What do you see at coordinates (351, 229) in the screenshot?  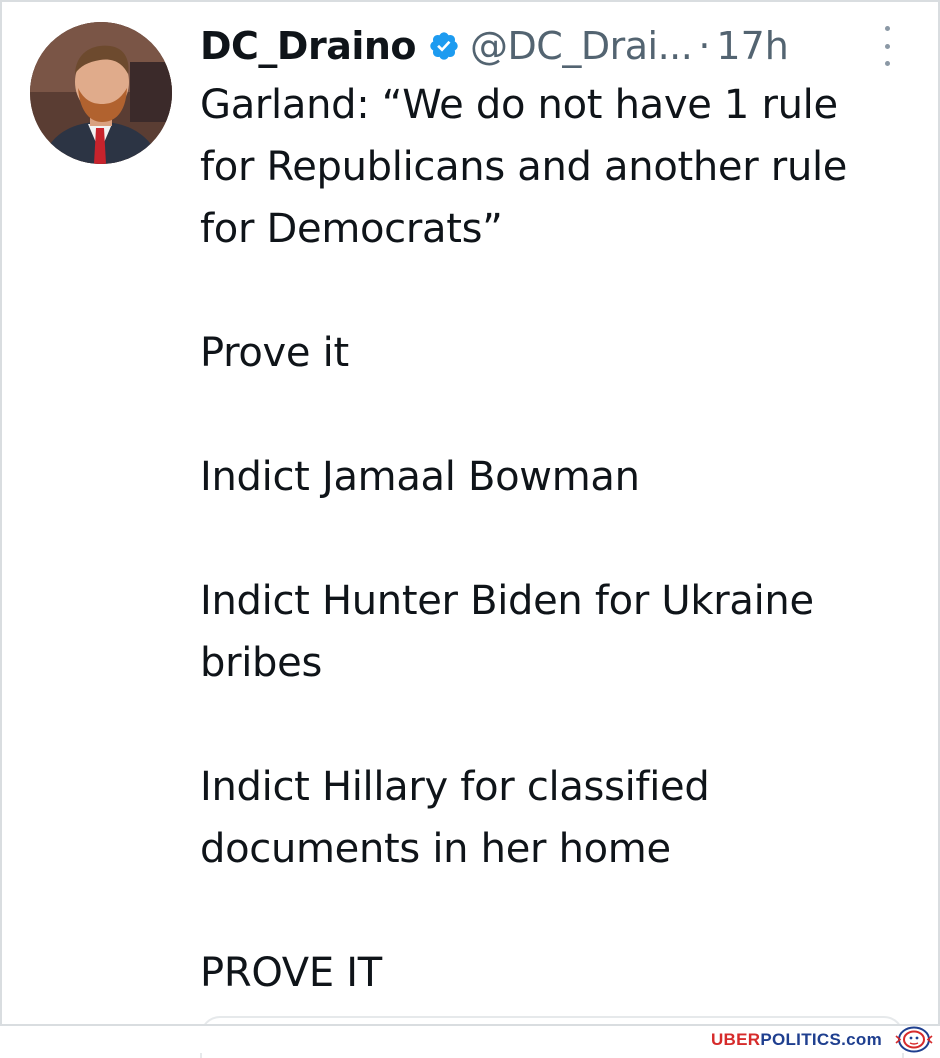 I see `tweet-text-line: for Democrats”` at bounding box center [351, 229].